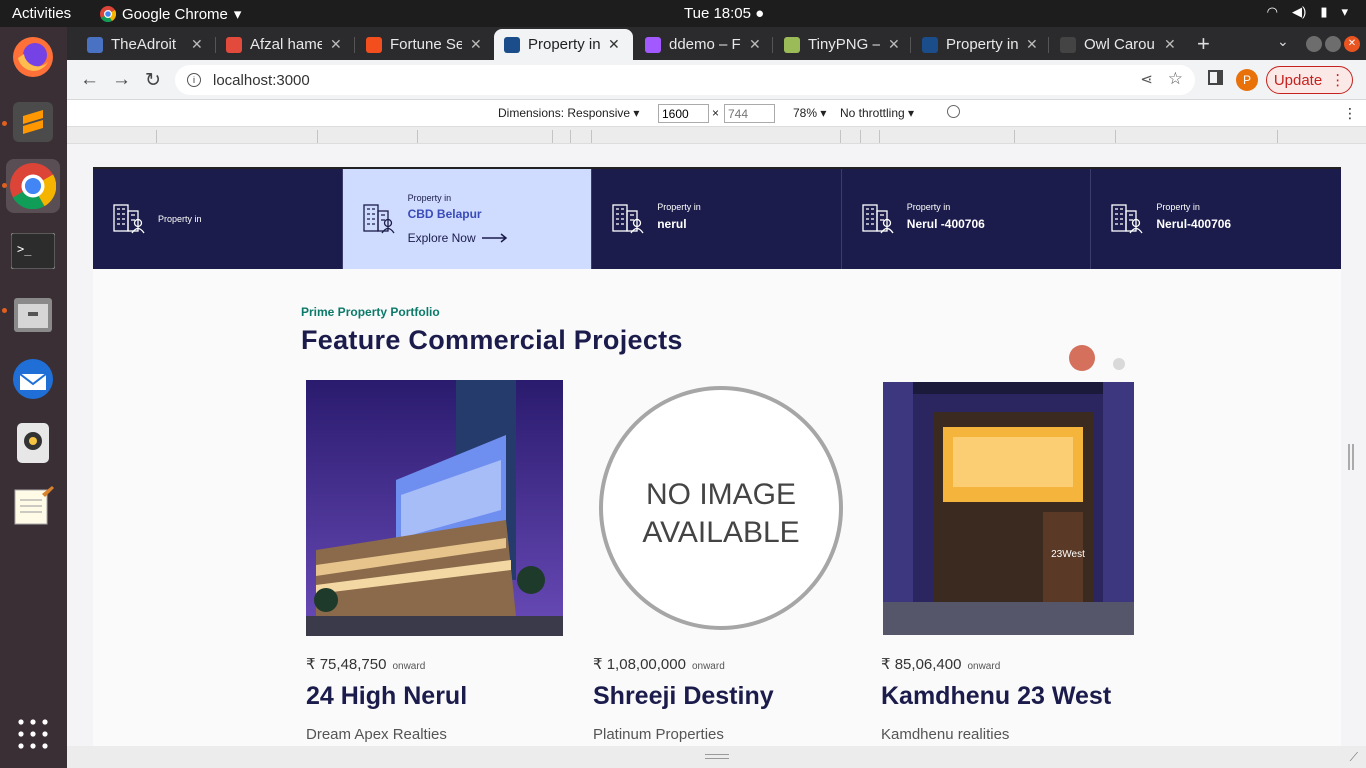  What do you see at coordinates (1354, 757) in the screenshot?
I see `resize-corner-icon: ⟋` at bounding box center [1354, 757].